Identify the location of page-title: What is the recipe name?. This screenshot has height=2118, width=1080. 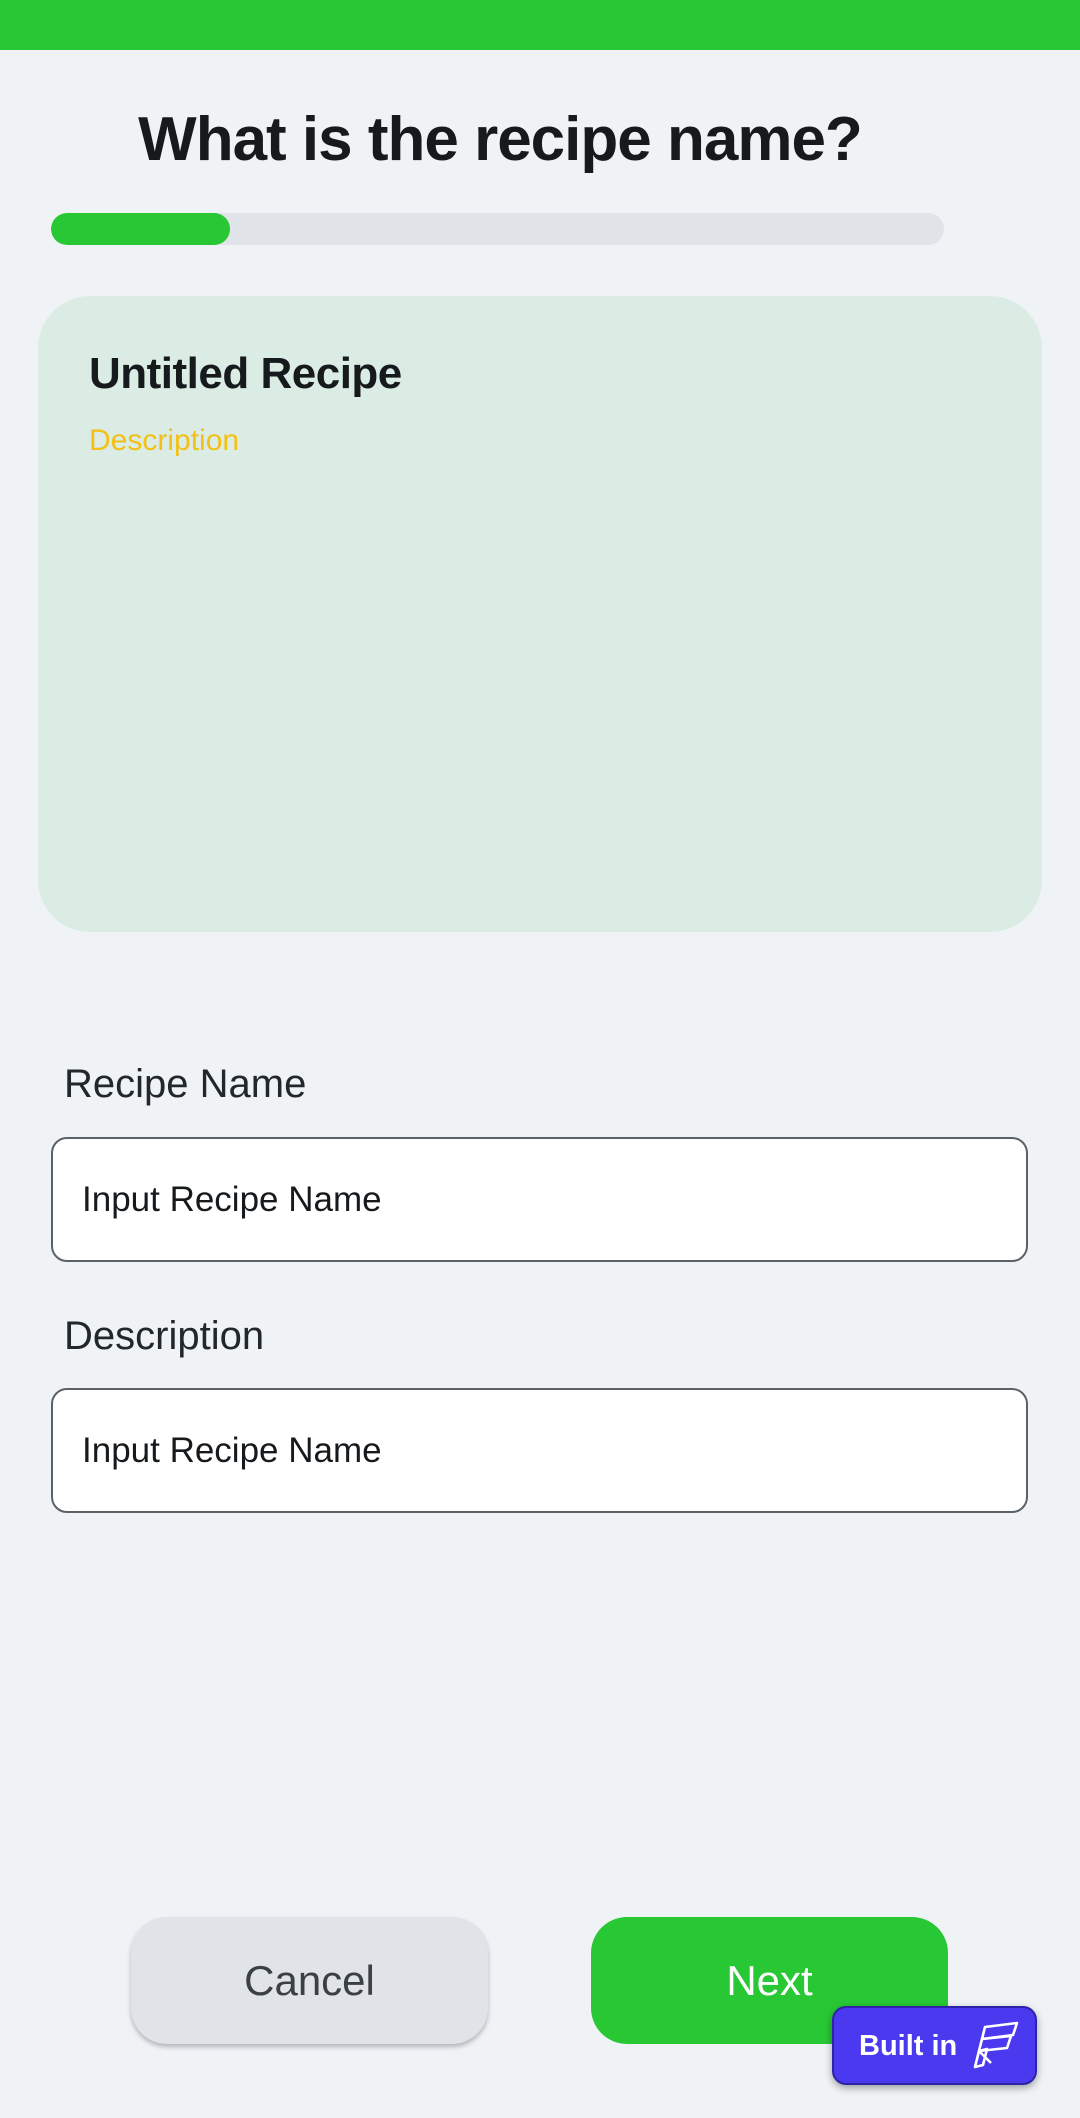
(500, 139).